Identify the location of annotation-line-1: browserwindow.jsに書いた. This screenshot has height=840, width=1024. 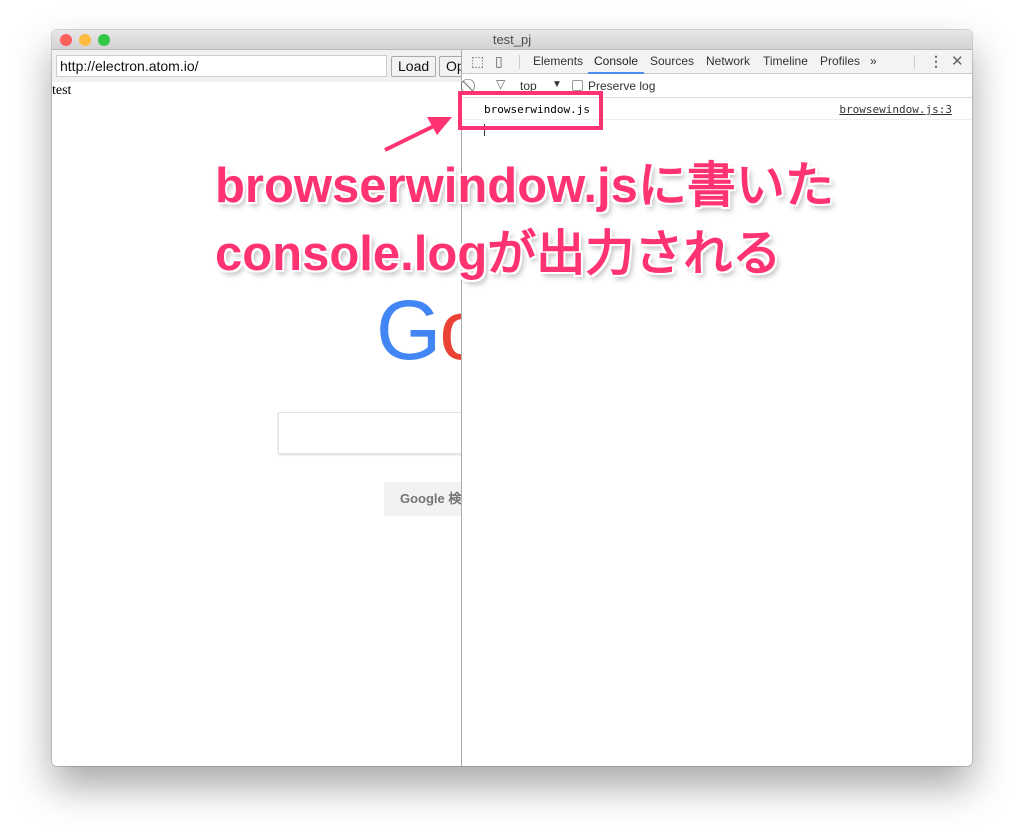
(524, 186).